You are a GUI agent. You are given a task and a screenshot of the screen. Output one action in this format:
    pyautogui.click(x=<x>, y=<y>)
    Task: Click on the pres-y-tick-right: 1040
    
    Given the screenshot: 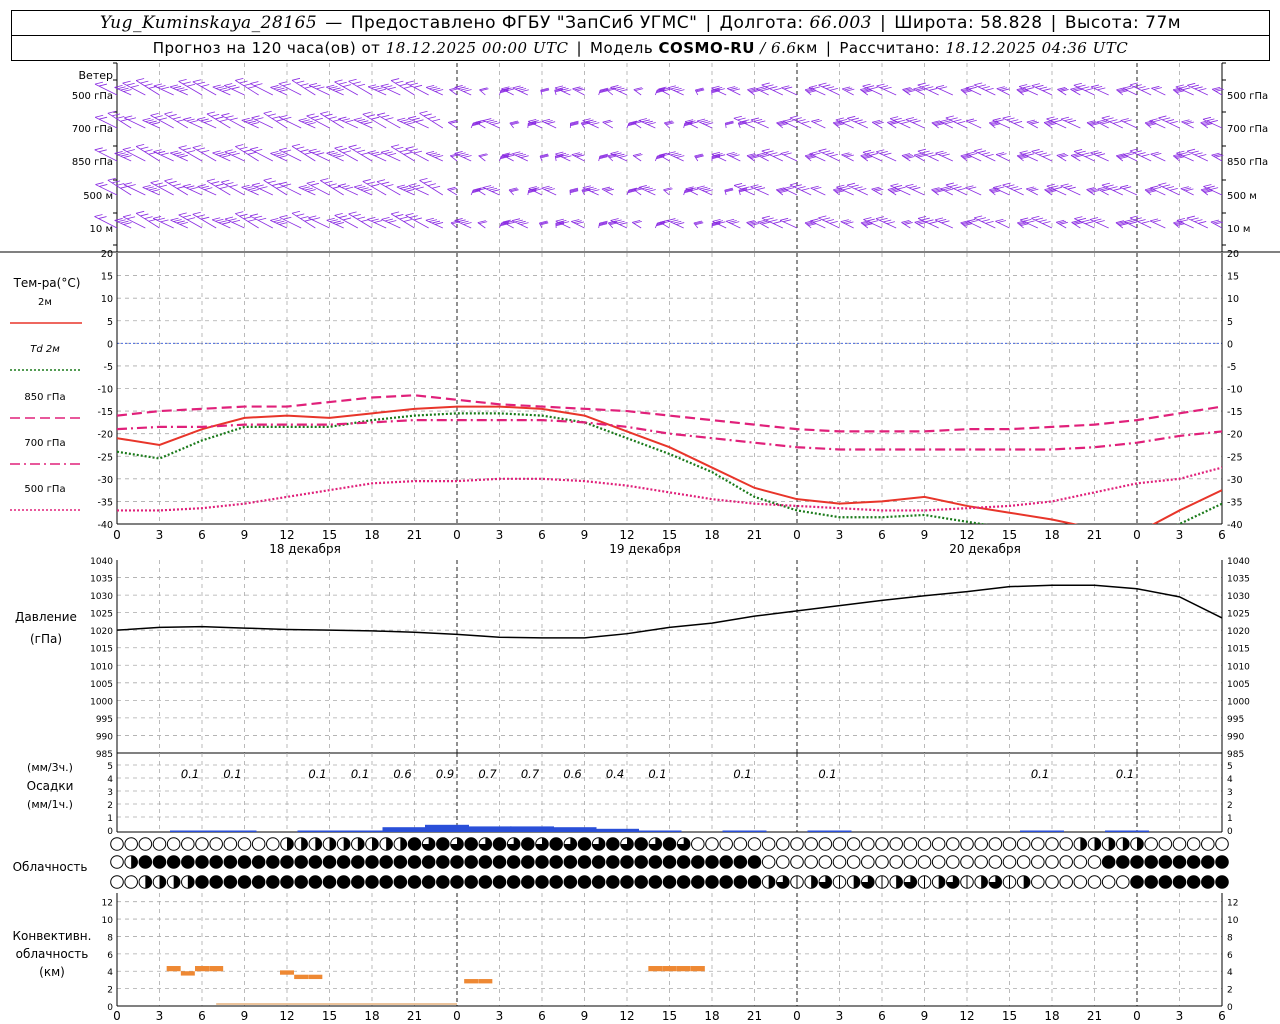 What is the action you would take?
    pyautogui.click(x=1238, y=562)
    